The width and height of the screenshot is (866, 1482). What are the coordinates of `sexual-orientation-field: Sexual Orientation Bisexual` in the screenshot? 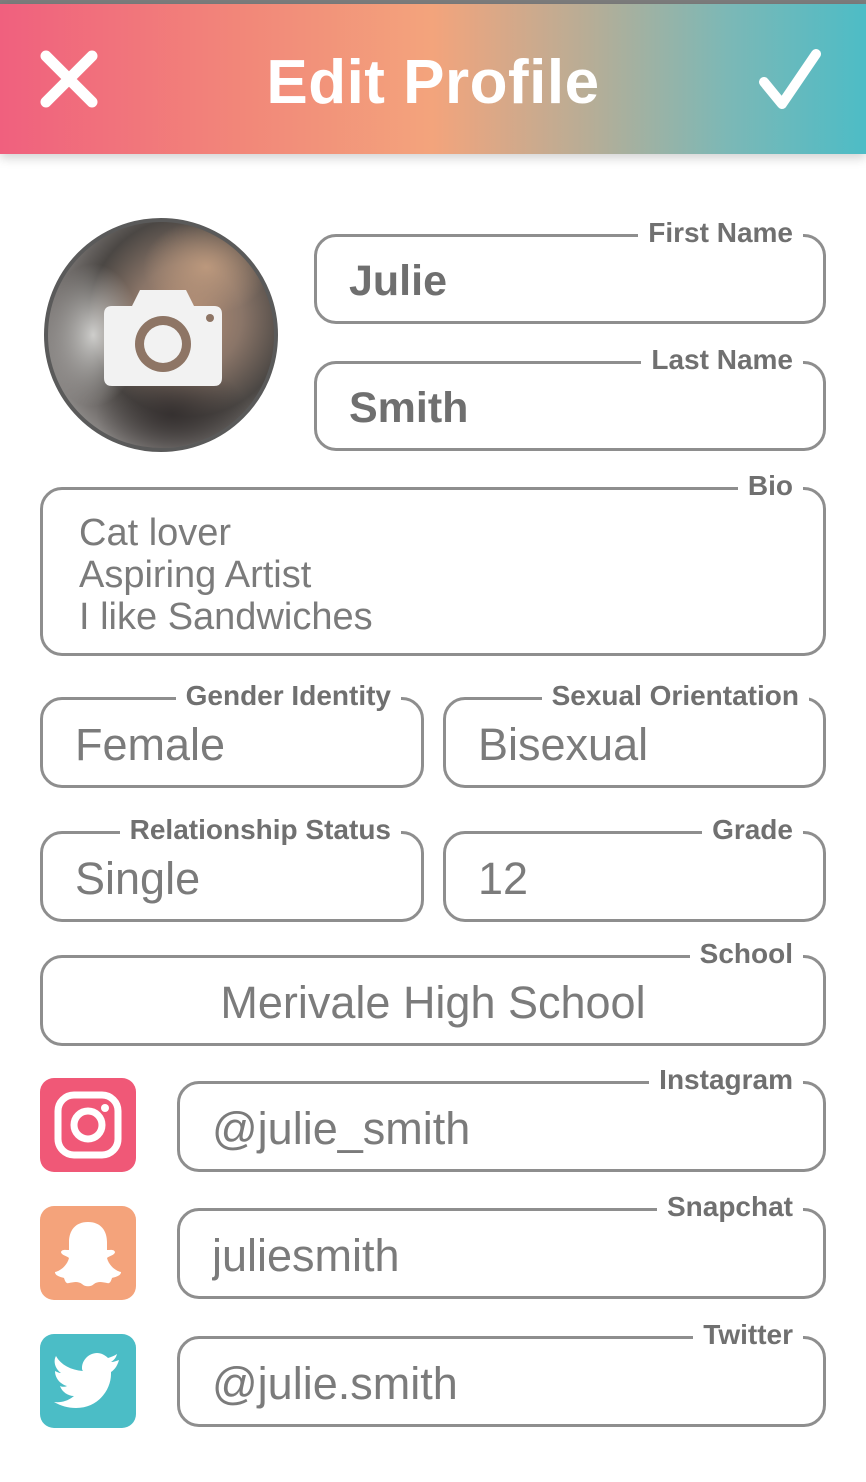 It's located at (634, 733).